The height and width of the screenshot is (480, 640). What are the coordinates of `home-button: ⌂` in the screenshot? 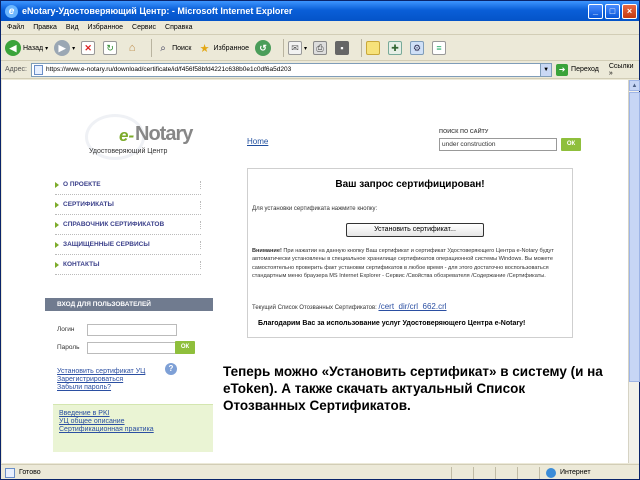 It's located at (133, 48).